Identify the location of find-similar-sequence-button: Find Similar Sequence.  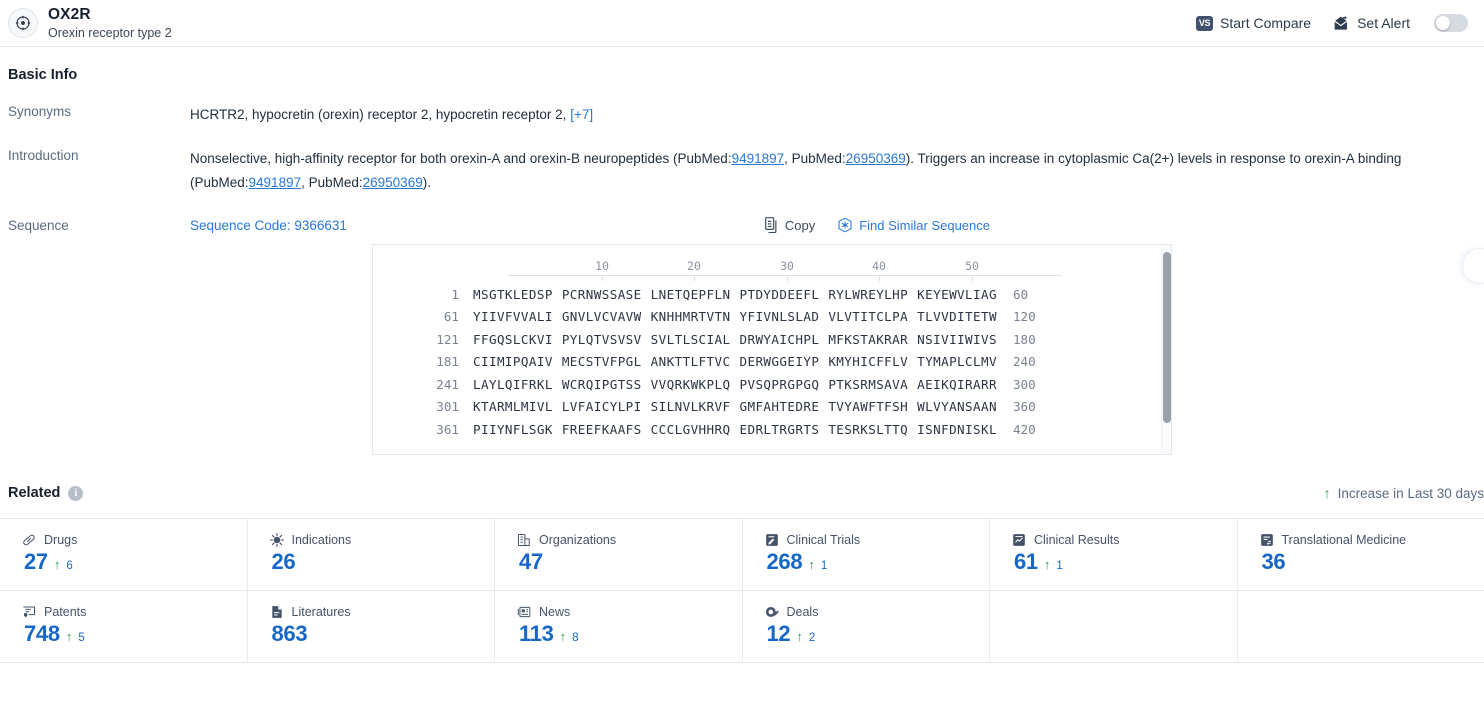
(913, 225).